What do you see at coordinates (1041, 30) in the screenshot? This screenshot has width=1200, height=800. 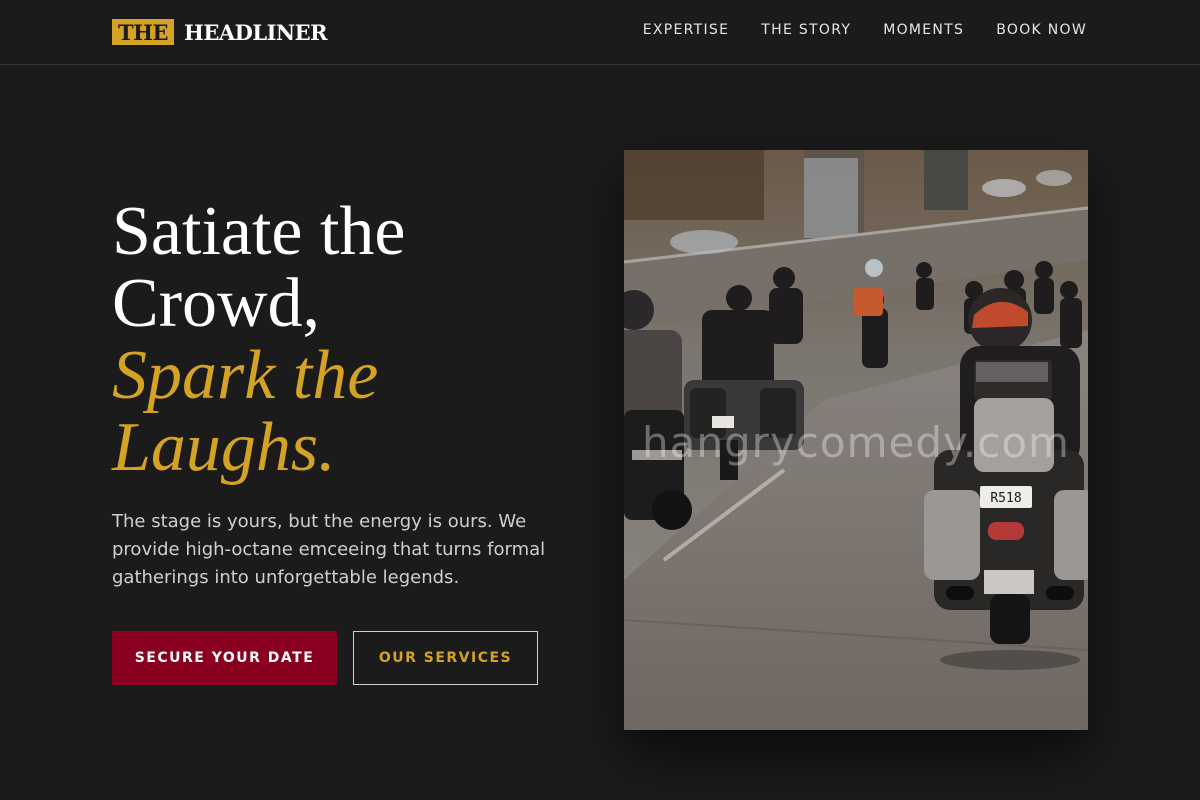 I see `nav-link-book-now: BOOK NOW` at bounding box center [1041, 30].